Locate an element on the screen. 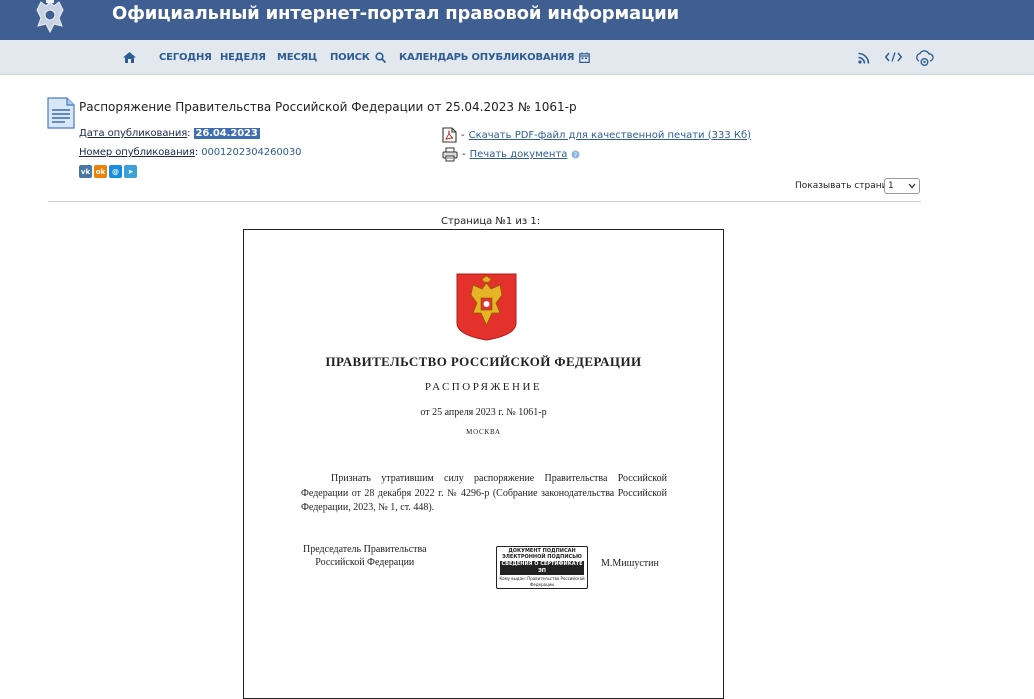 The image size is (1034, 699). nav-week: НЕДЕЛЯ is located at coordinates (243, 57).